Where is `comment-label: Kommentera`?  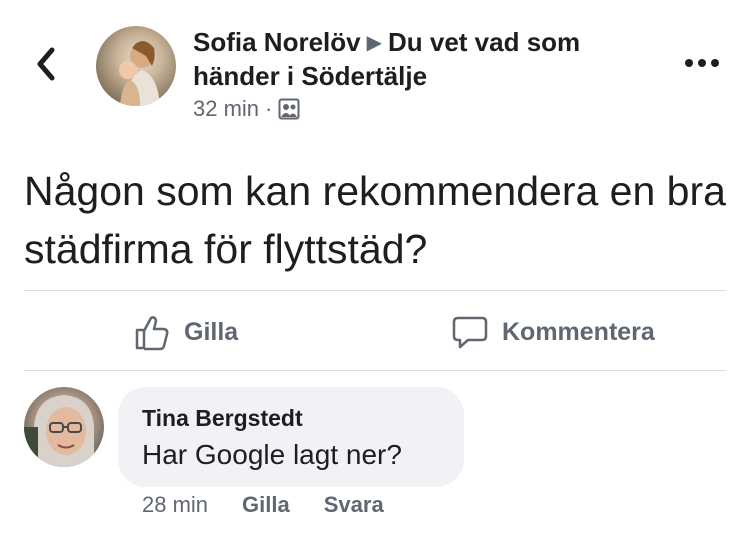 comment-label: Kommentera is located at coordinates (578, 331).